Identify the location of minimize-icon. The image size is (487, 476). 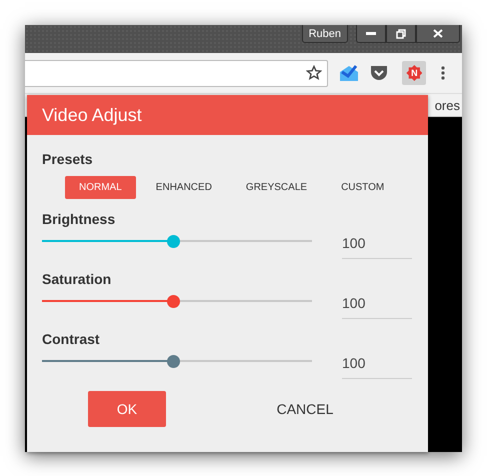
(371, 34).